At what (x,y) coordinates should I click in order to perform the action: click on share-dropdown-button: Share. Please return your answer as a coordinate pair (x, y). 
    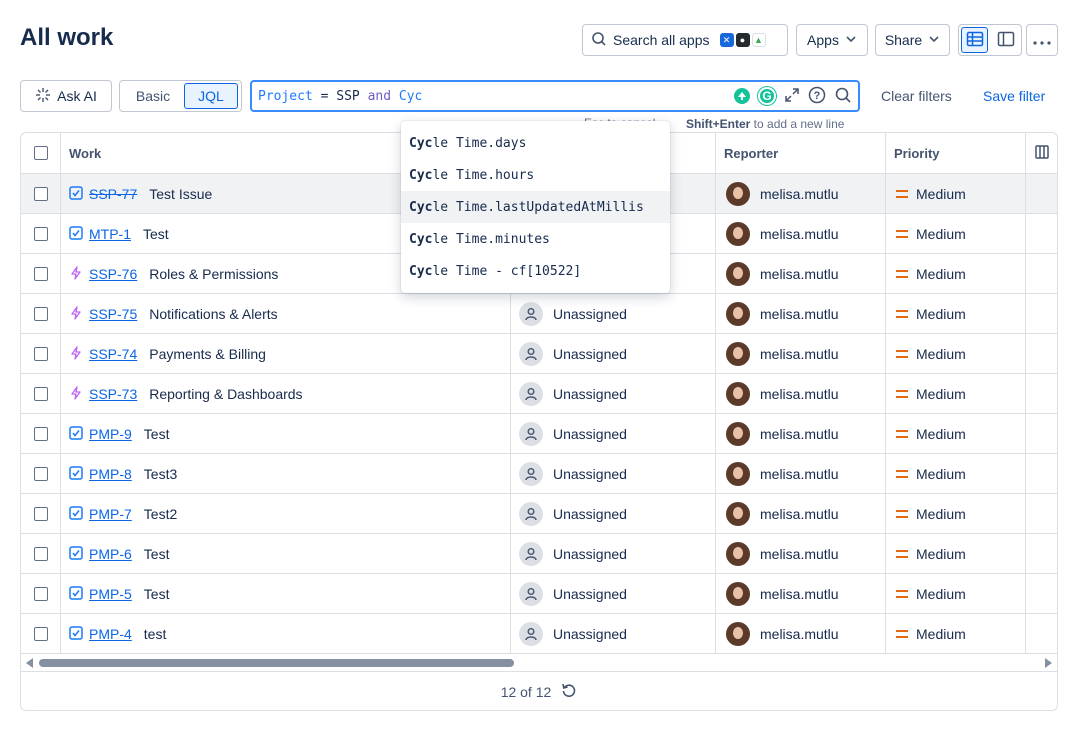
    Looking at the image, I should click on (912, 40).